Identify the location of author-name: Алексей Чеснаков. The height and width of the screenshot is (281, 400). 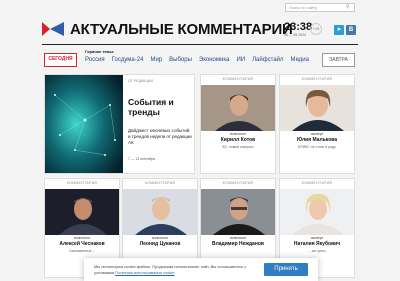
(82, 244).